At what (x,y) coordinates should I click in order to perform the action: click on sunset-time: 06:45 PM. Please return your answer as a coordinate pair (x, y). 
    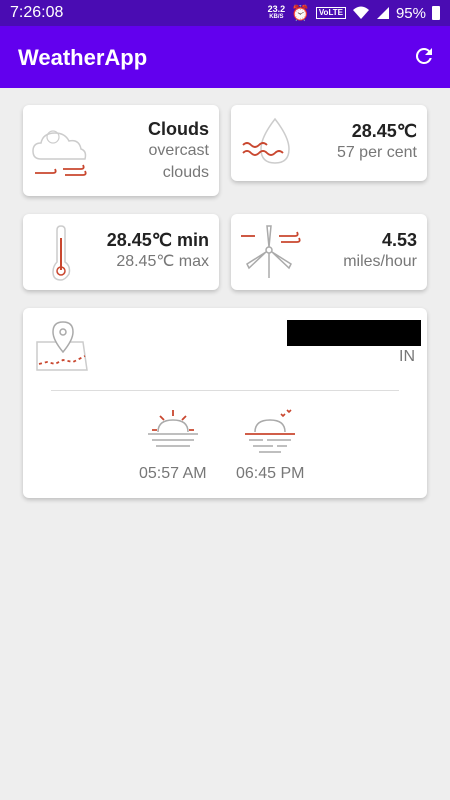
    Looking at the image, I should click on (270, 473).